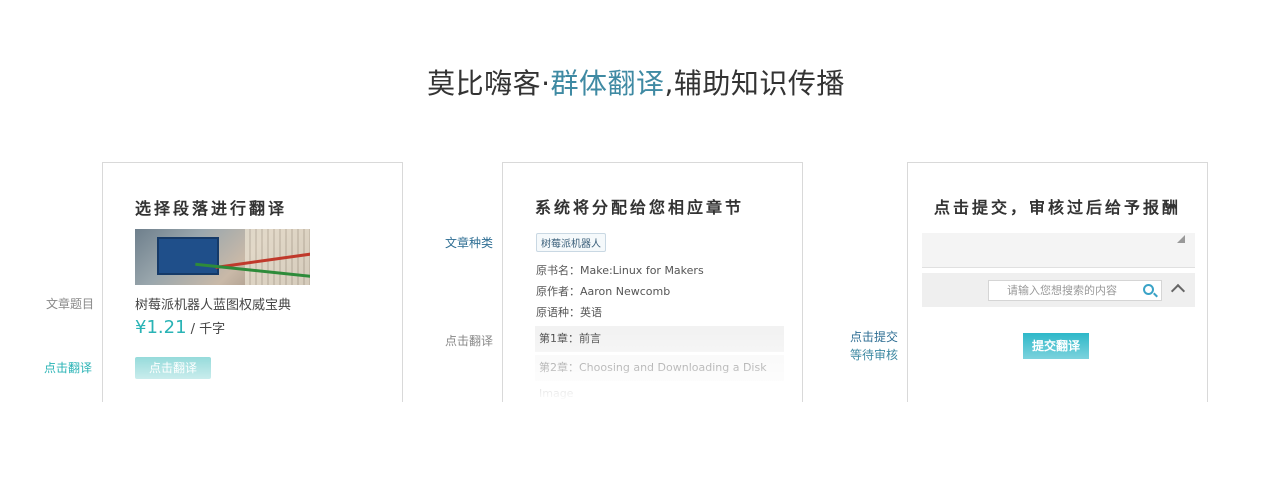 This screenshot has height=486, width=1272. I want to click on label-article-type: 文章种类, so click(469, 243).